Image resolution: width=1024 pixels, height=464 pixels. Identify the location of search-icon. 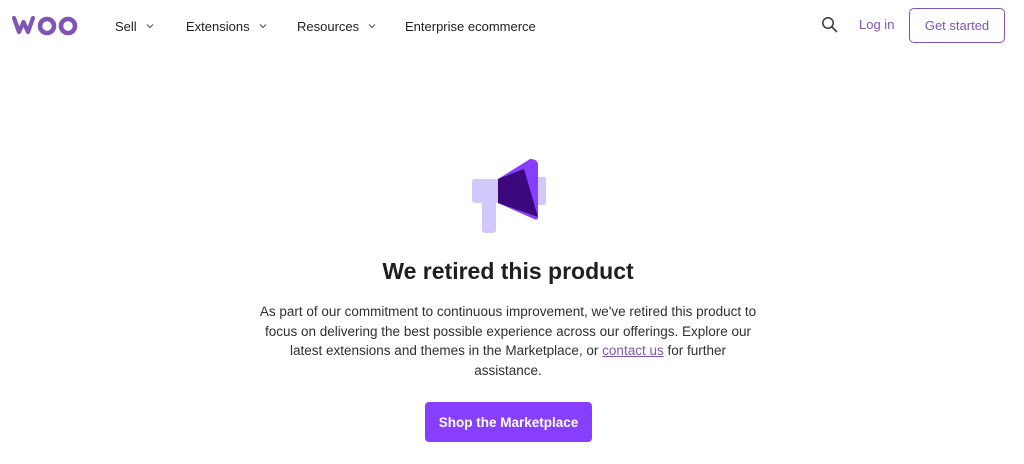
(829, 24).